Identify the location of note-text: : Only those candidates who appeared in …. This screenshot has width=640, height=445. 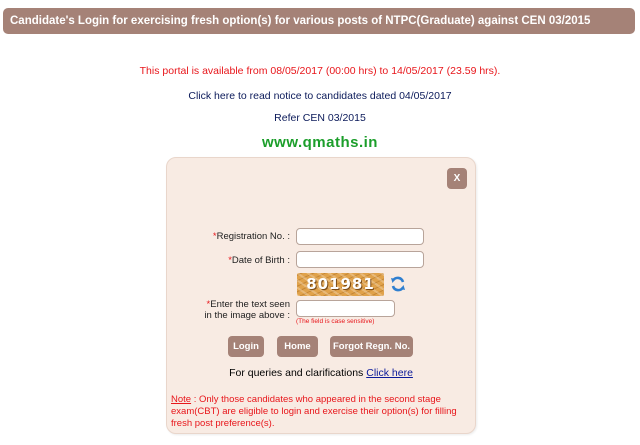
(314, 411).